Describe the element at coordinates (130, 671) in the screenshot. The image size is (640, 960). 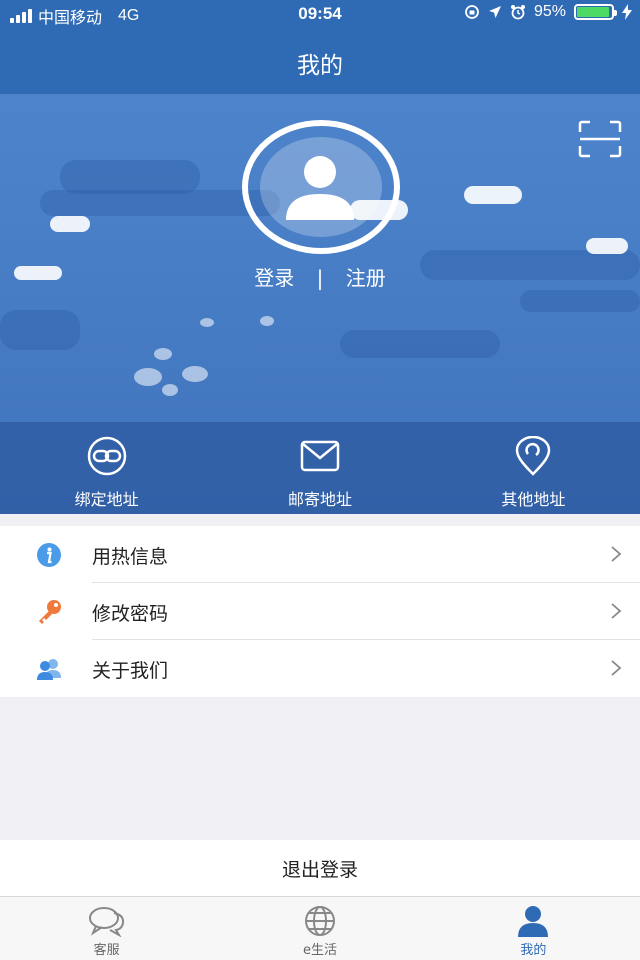
I see `menu-label: 关于我们` at that location.